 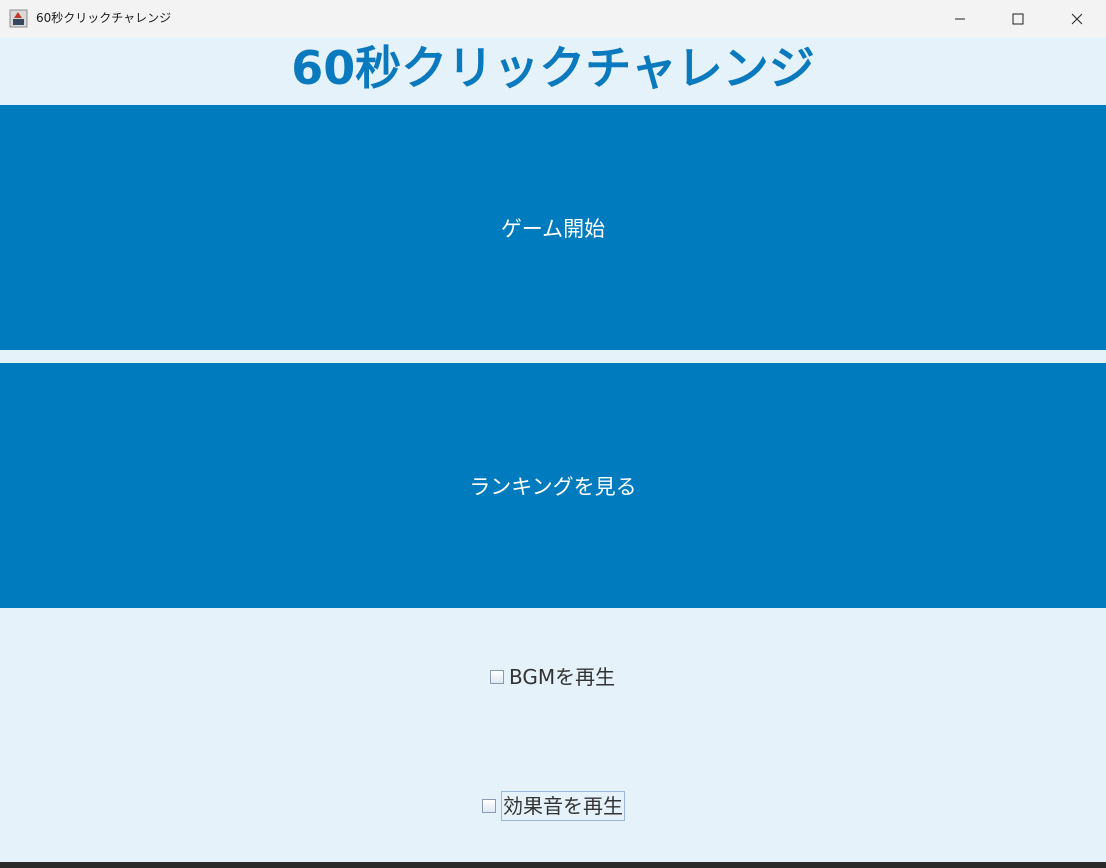 I want to click on close-button, so click(x=1077, y=18).